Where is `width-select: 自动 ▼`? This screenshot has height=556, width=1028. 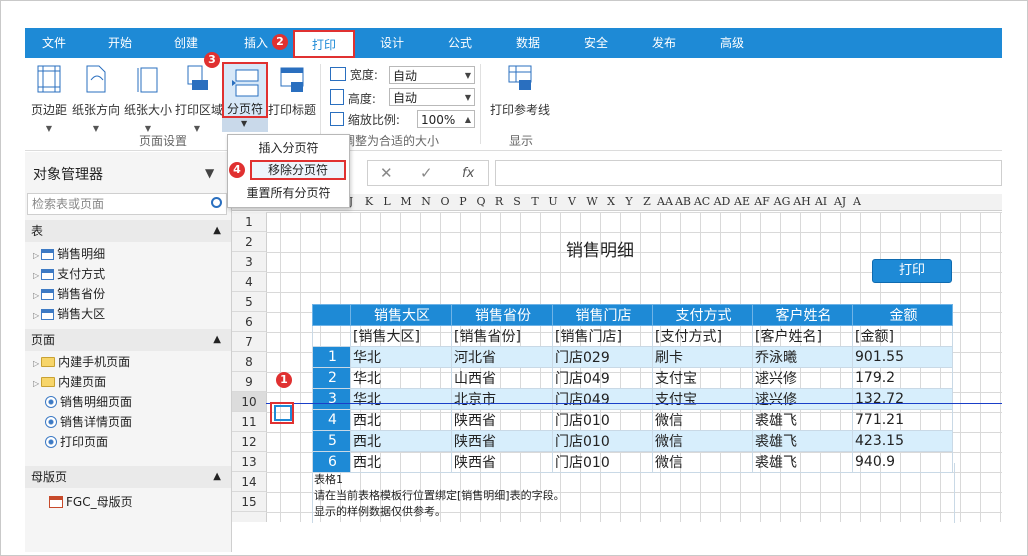 width-select: 自动 ▼ is located at coordinates (432, 75).